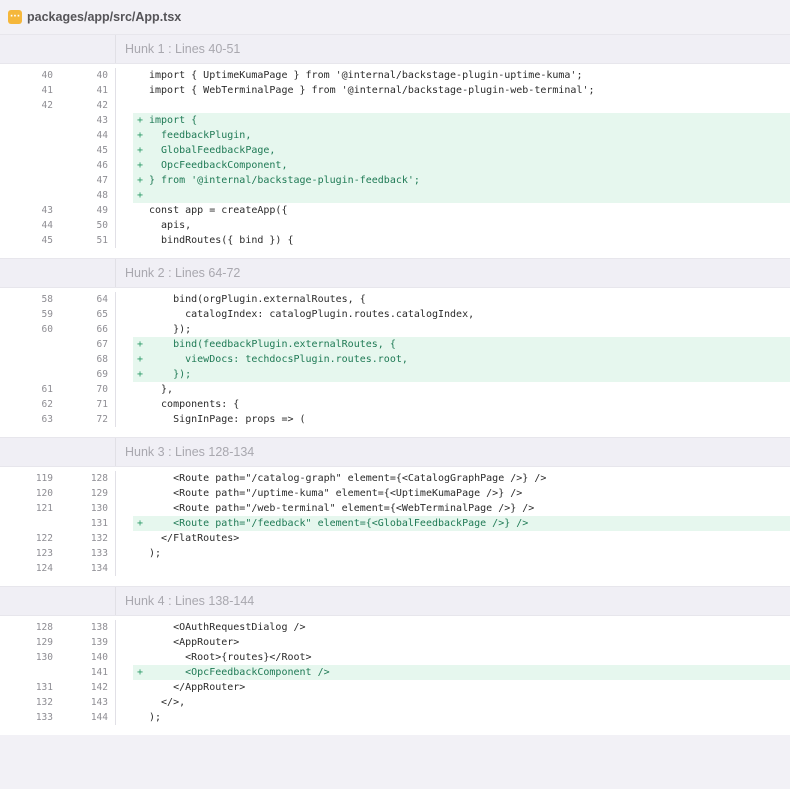 The height and width of the screenshot is (789, 790). What do you see at coordinates (461, 672) in the screenshot?
I see `line-content: + <OpcFeedbackComponent />` at bounding box center [461, 672].